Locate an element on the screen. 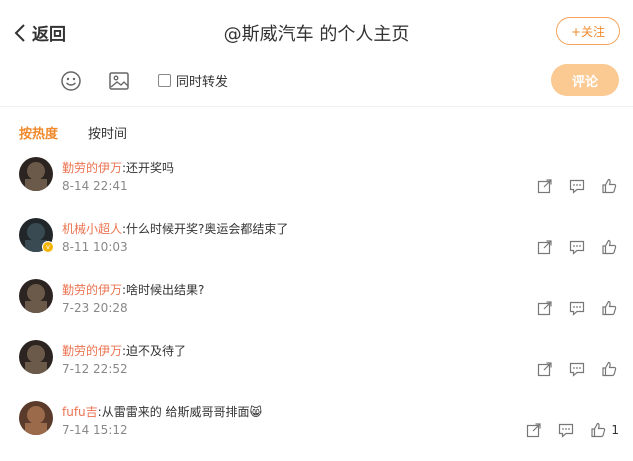  comment-text: 勤劳的伊万:啥时候出结果? is located at coordinates (133, 289).